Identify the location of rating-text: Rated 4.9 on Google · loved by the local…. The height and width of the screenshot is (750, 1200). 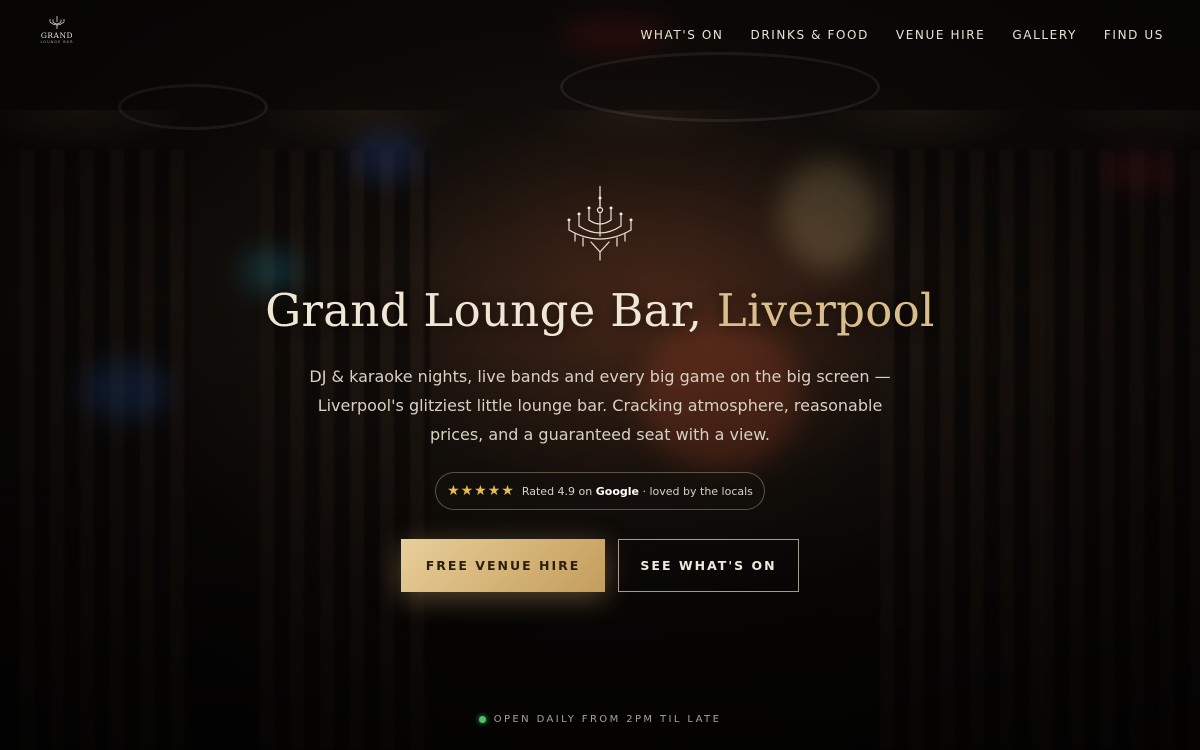
(637, 491).